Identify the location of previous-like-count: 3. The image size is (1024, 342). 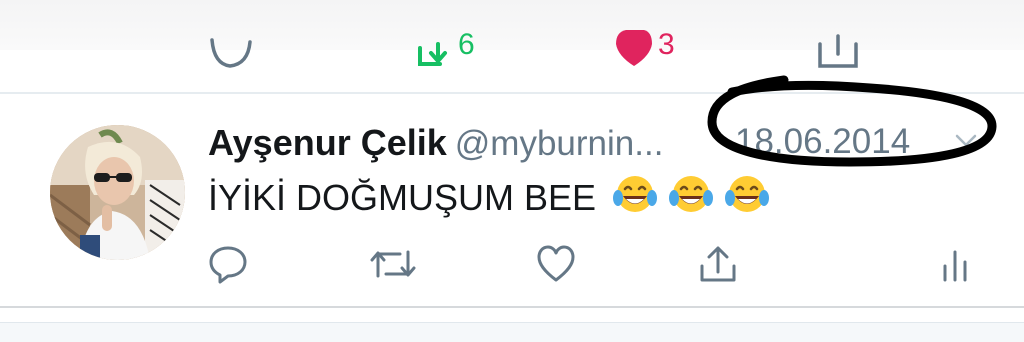
(666, 44).